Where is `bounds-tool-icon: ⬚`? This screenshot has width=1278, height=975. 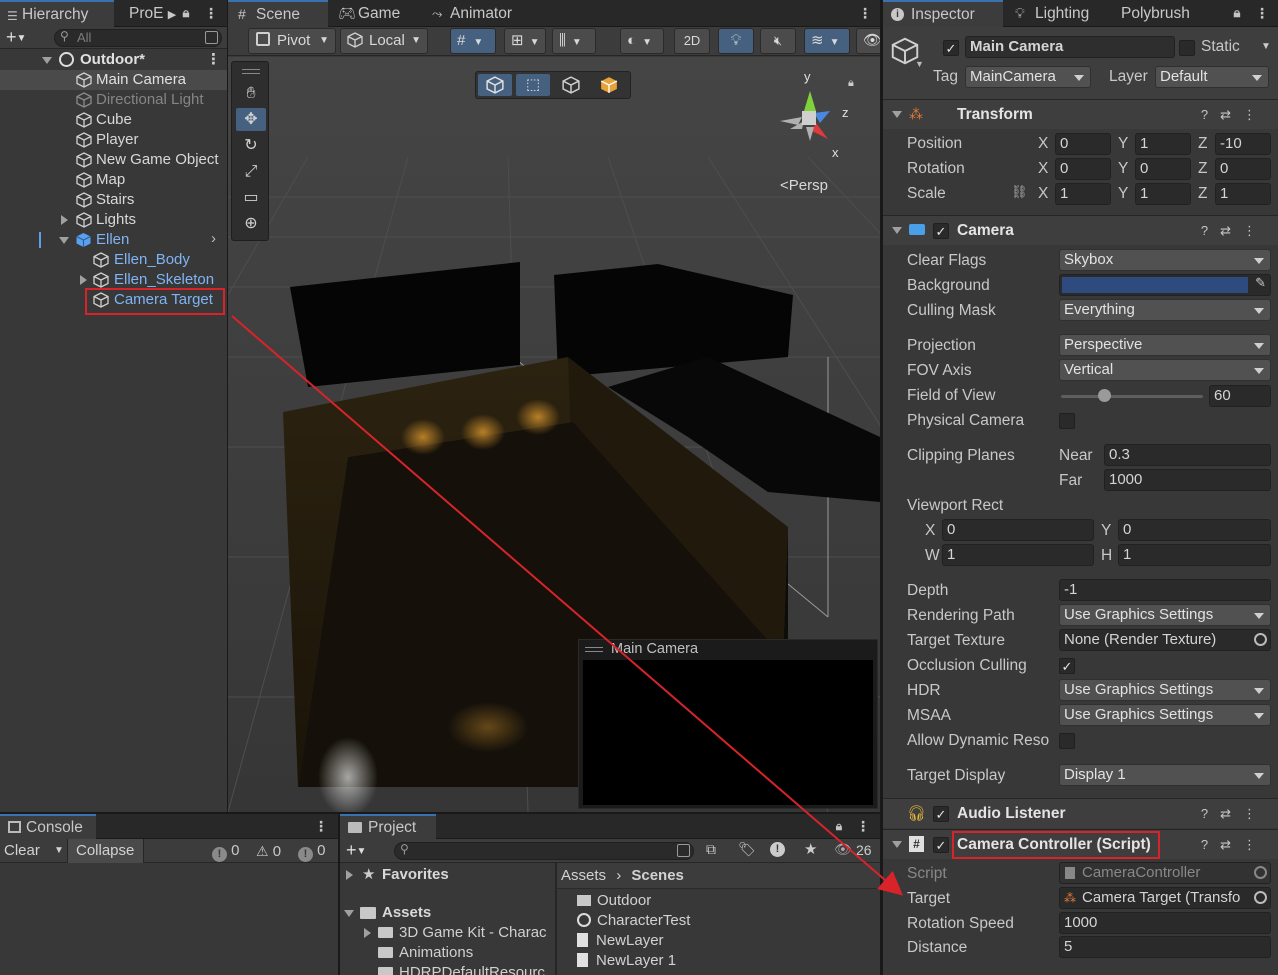
bounds-tool-icon: ⬚ is located at coordinates (533, 85).